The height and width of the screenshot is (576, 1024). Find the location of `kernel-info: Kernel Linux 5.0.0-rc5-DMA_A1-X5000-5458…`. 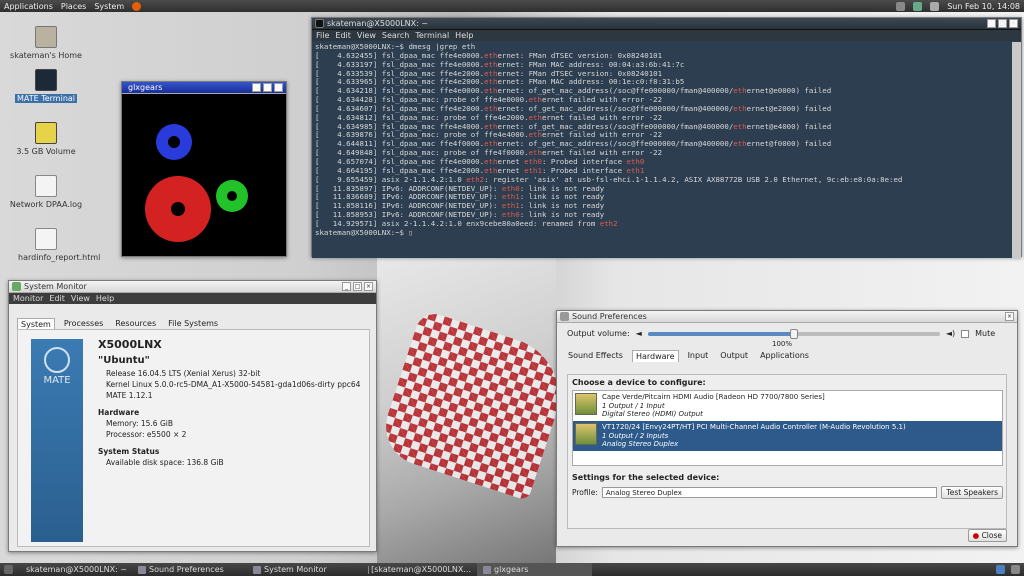

kernel-info: Kernel Linux 5.0.0-rc5-DMA_A1-X5000-5458… is located at coordinates (233, 384).